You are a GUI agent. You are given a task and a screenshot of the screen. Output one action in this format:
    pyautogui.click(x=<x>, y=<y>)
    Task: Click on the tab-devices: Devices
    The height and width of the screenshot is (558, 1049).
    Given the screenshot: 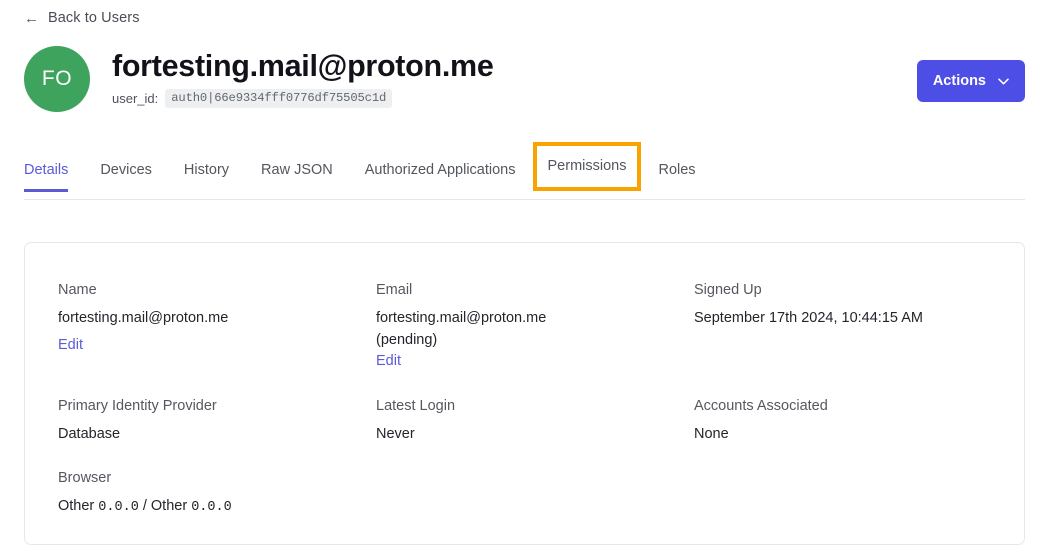 What is the action you would take?
    pyautogui.click(x=126, y=175)
    